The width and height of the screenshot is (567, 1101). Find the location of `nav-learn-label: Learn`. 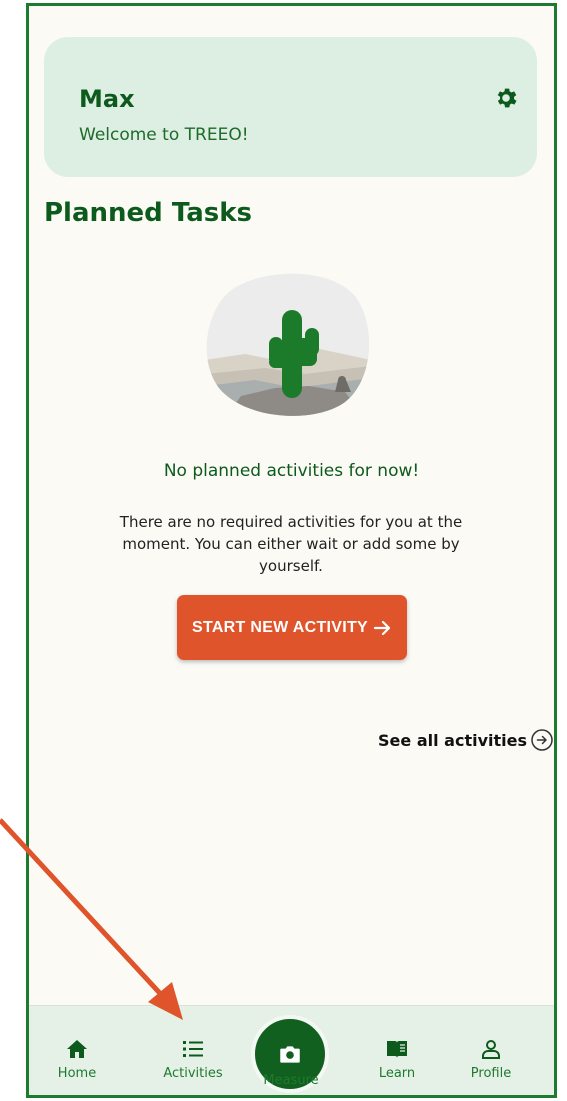

nav-learn-label: Learn is located at coordinates (397, 1073).